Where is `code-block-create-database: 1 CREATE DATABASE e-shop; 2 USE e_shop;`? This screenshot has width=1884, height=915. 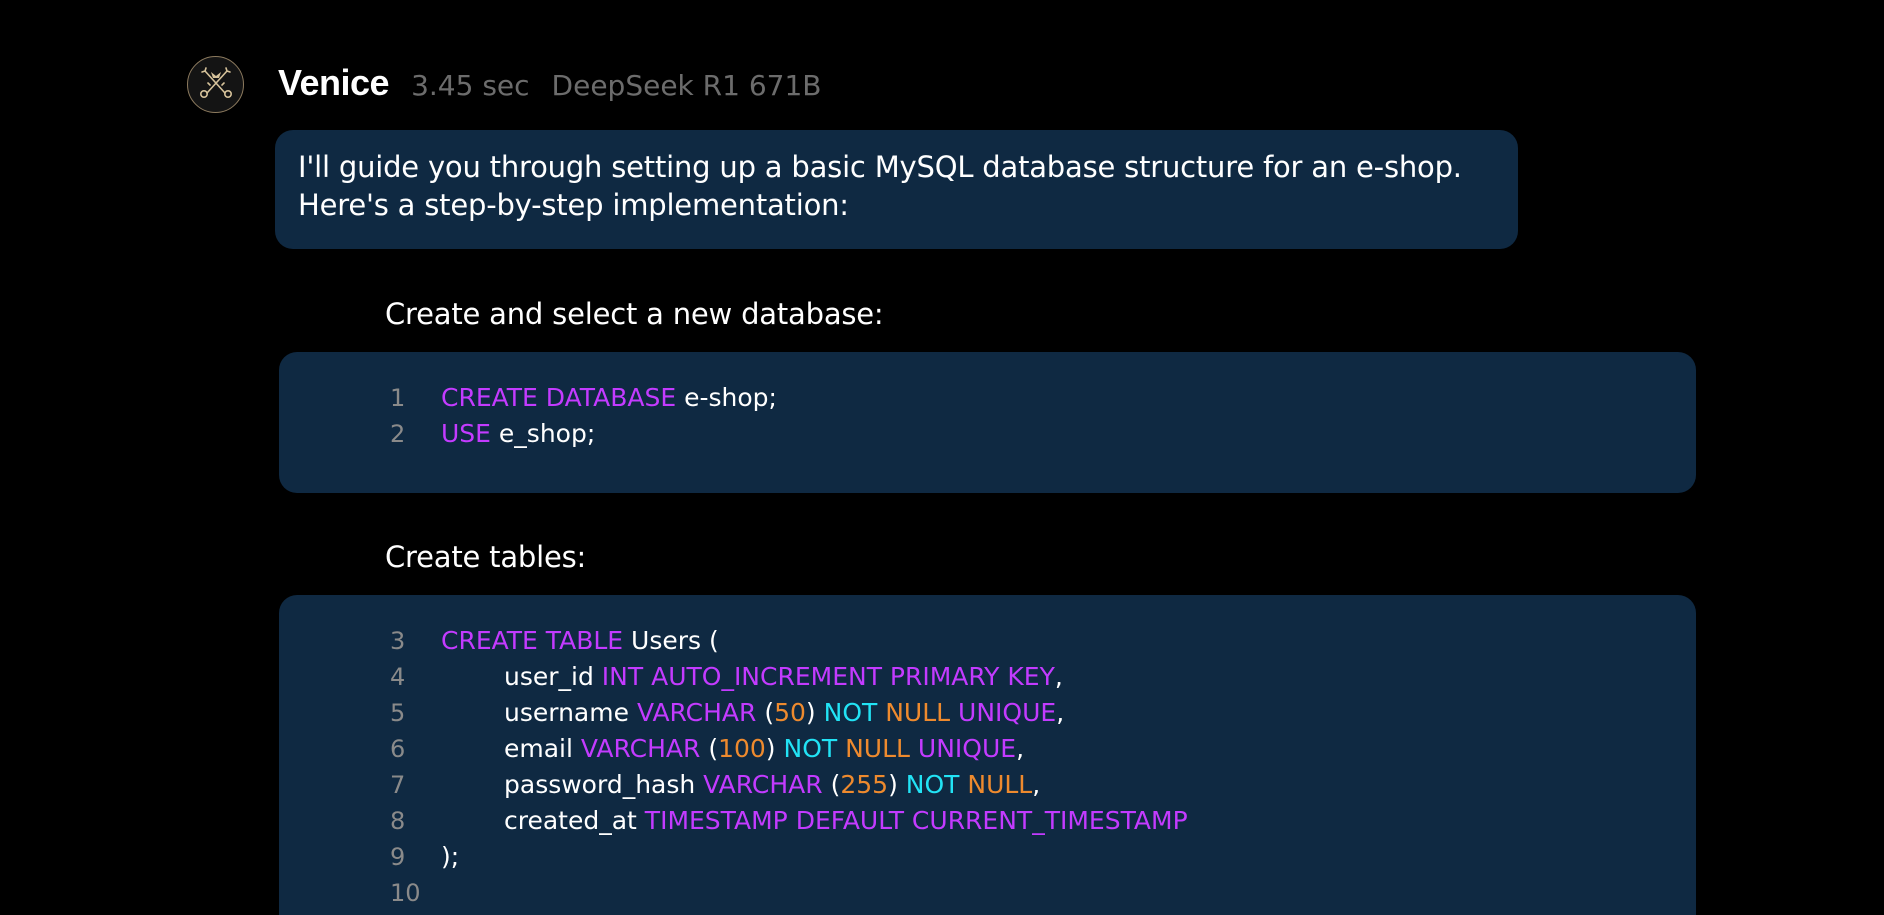 code-block-create-database: 1 CREATE DATABASE e-shop; 2 USE e_shop; is located at coordinates (987, 422).